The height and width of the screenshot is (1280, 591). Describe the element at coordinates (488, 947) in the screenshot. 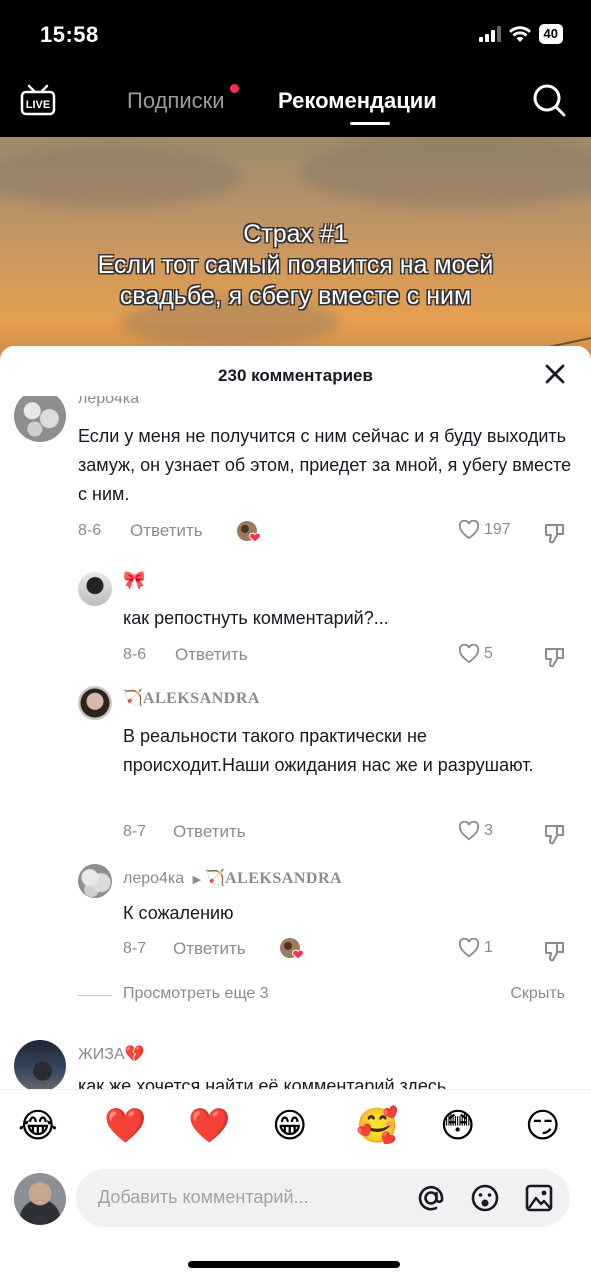

I see `like-count: 1` at that location.